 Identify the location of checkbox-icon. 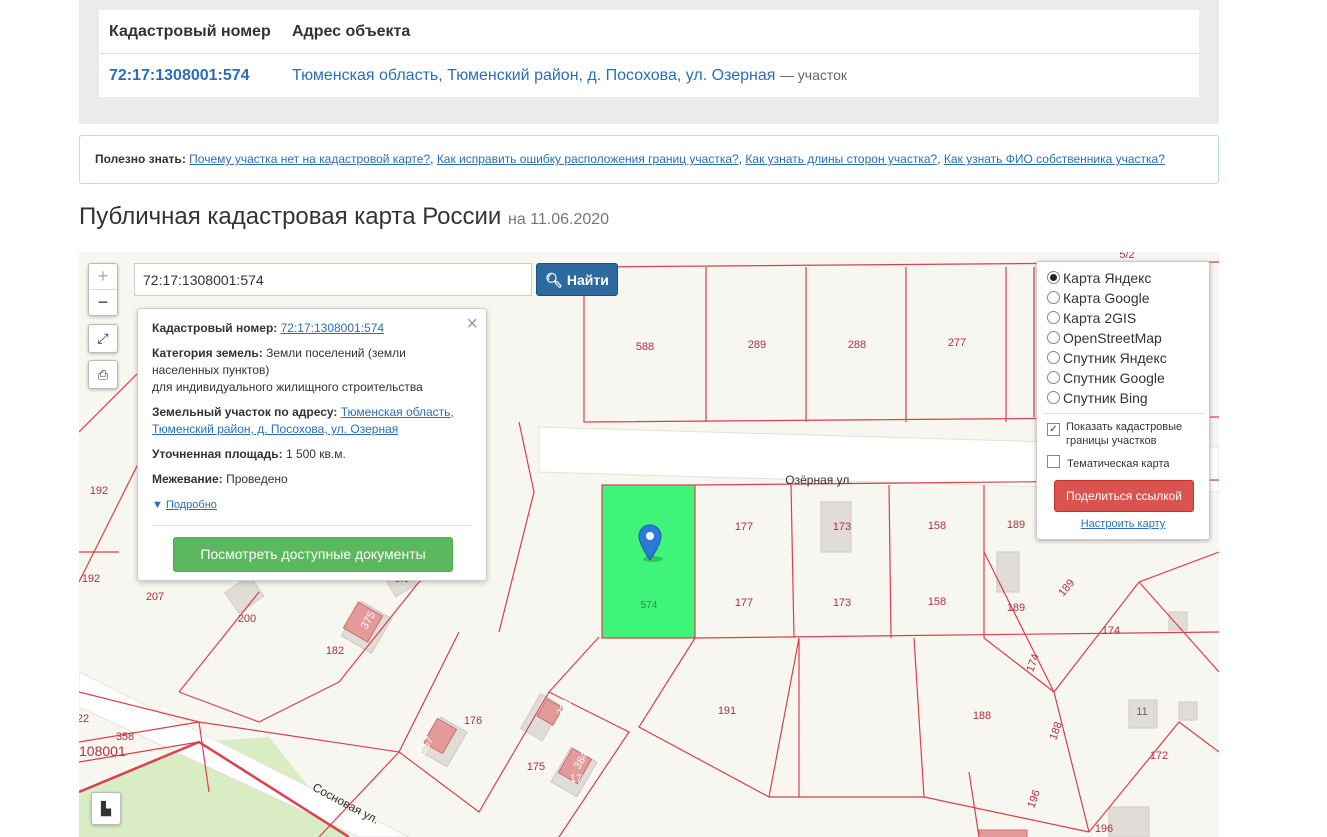
(1053, 461).